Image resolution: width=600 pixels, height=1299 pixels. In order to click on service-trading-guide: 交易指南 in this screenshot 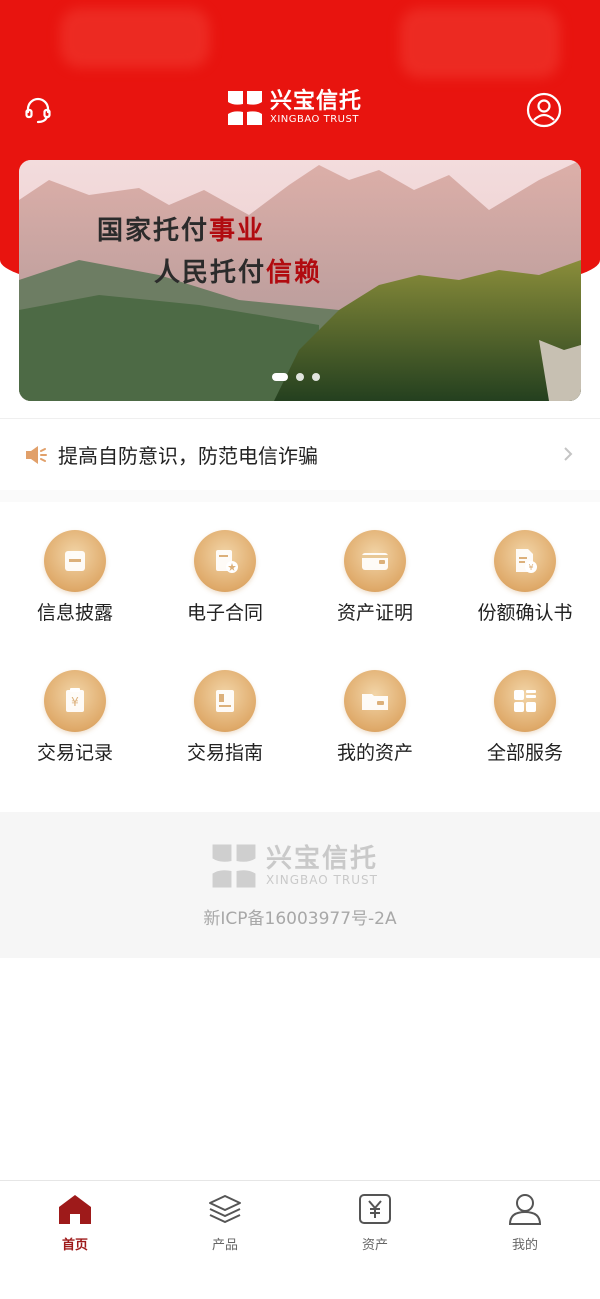, I will do `click(225, 720)`.